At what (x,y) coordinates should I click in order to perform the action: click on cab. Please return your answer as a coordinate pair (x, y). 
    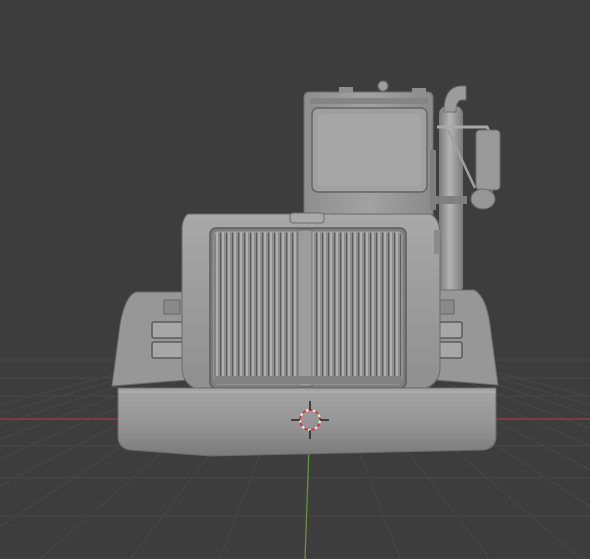
    Looking at the image, I should click on (369, 150).